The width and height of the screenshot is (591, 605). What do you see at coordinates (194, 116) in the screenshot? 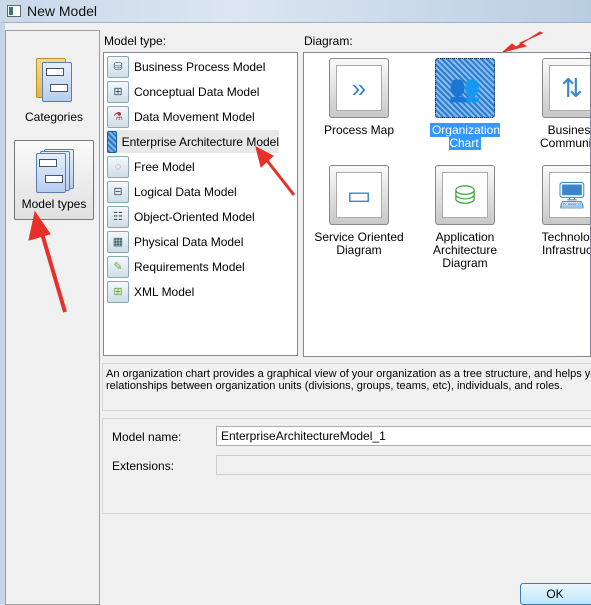
I see `item-label: Data Movement Model` at bounding box center [194, 116].